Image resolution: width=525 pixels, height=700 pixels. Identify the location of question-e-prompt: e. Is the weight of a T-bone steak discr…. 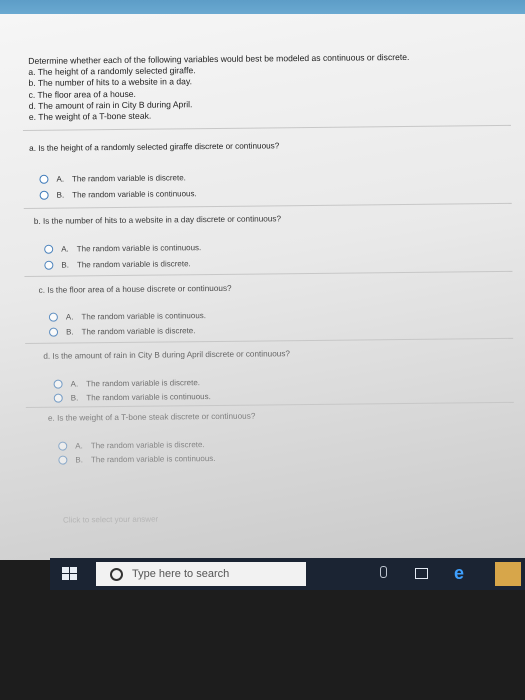
(151, 417).